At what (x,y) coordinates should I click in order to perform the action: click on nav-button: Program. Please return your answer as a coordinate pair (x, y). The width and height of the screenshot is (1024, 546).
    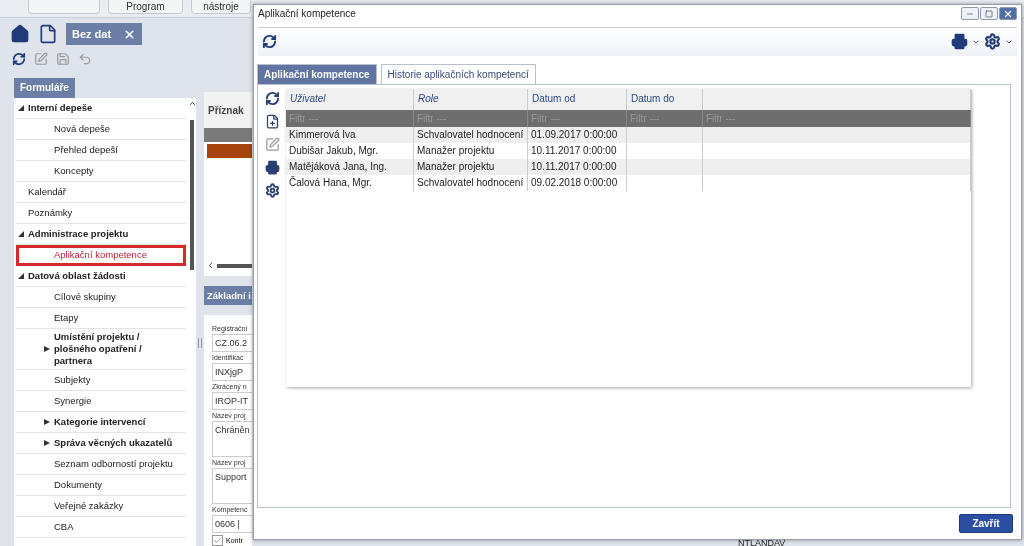
    Looking at the image, I should click on (145, 7).